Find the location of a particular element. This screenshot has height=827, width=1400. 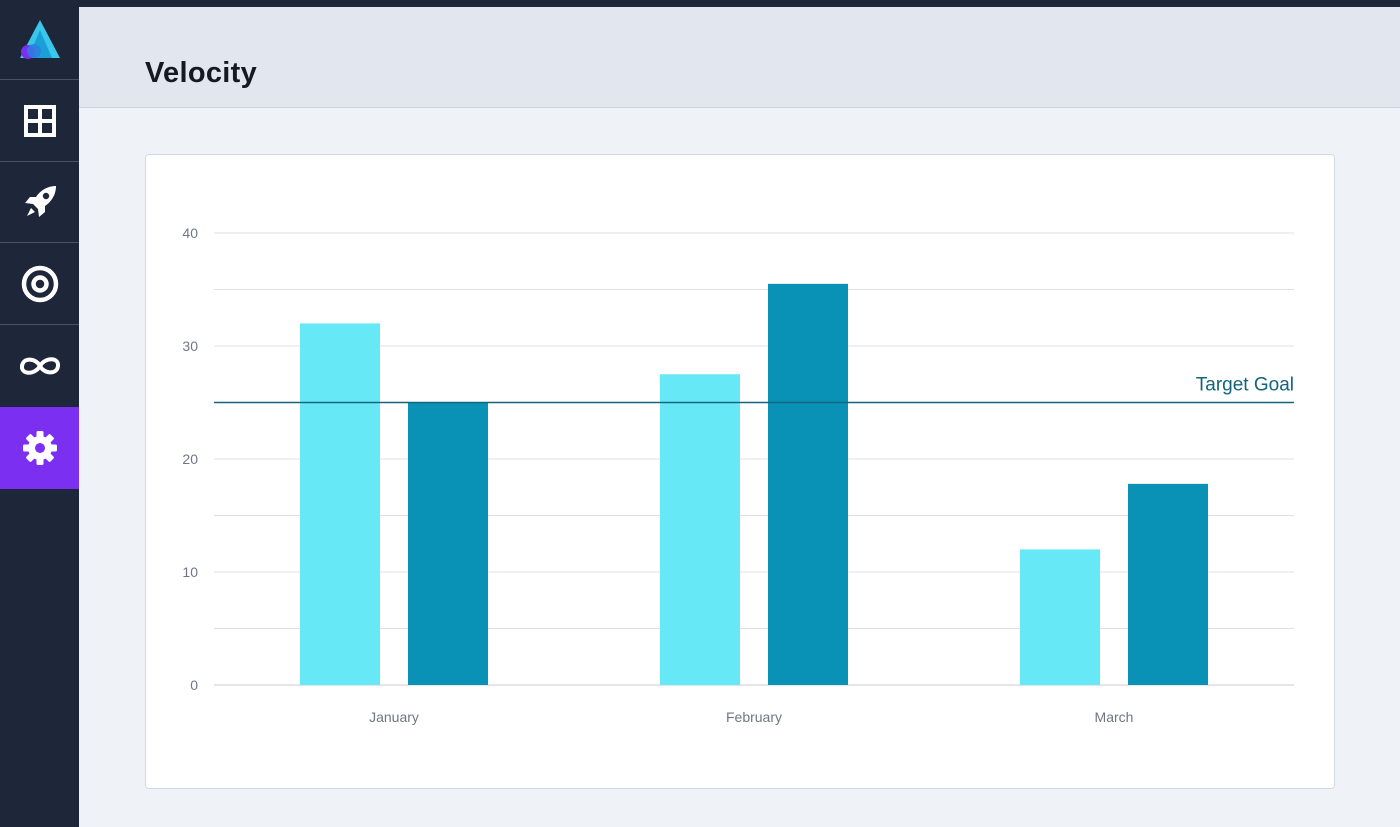

y-tick-label: 10 is located at coordinates (190, 572).